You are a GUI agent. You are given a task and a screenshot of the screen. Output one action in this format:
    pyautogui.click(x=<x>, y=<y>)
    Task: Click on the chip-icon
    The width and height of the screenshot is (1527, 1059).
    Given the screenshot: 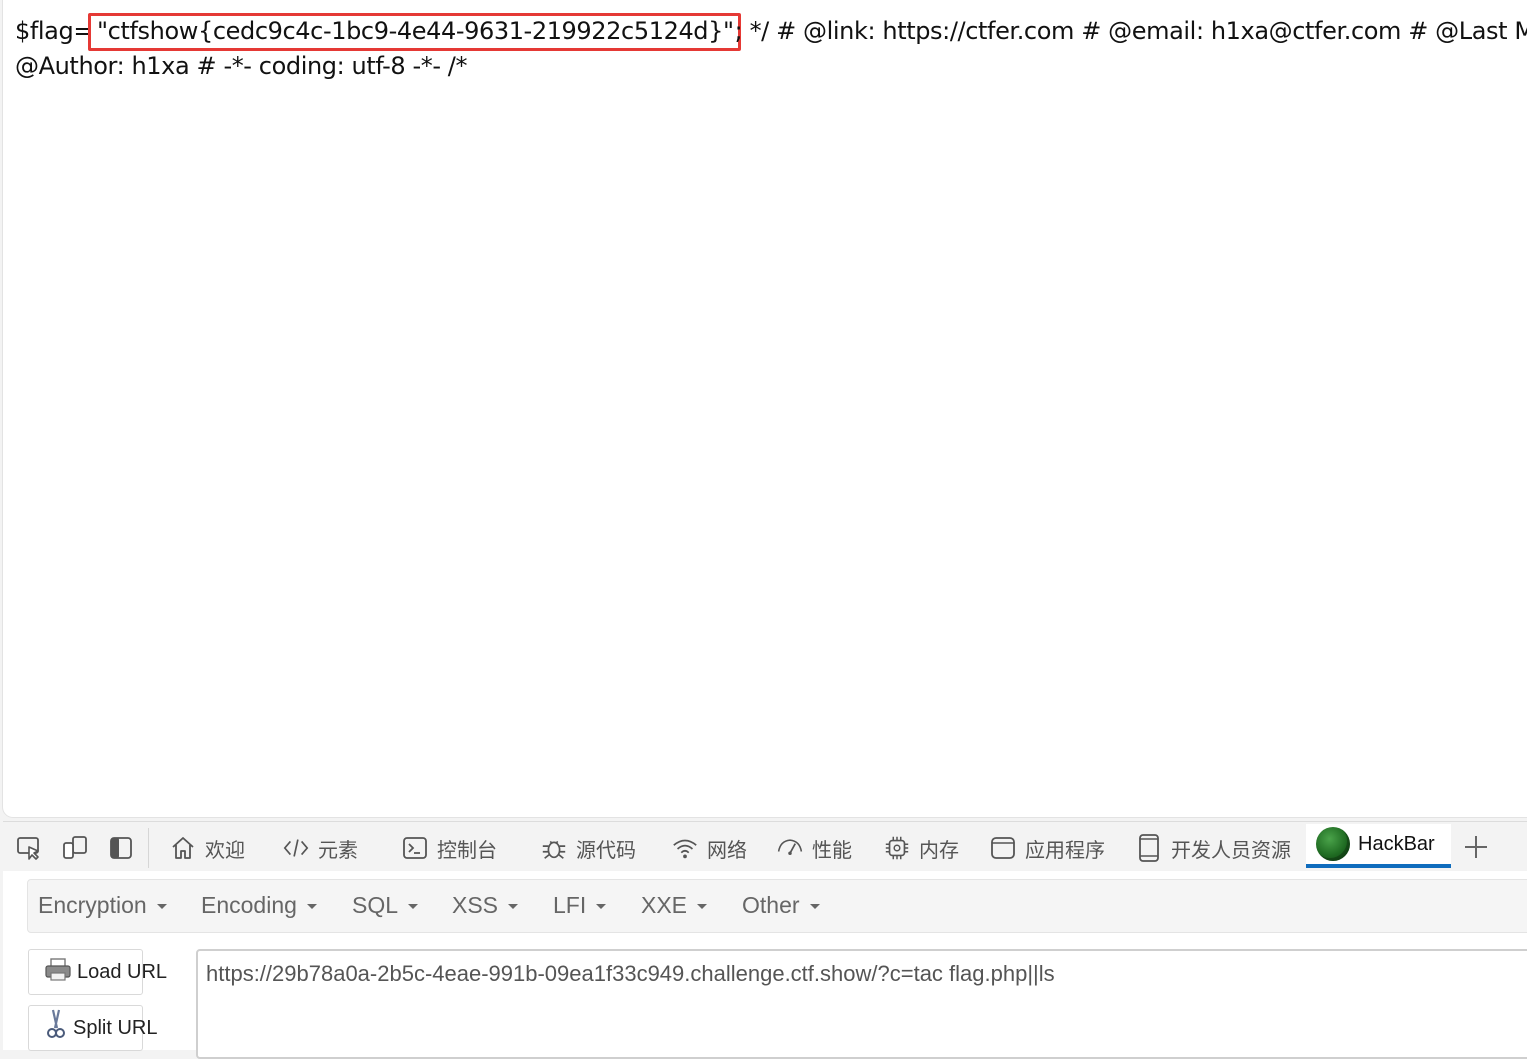 What is the action you would take?
    pyautogui.click(x=897, y=848)
    